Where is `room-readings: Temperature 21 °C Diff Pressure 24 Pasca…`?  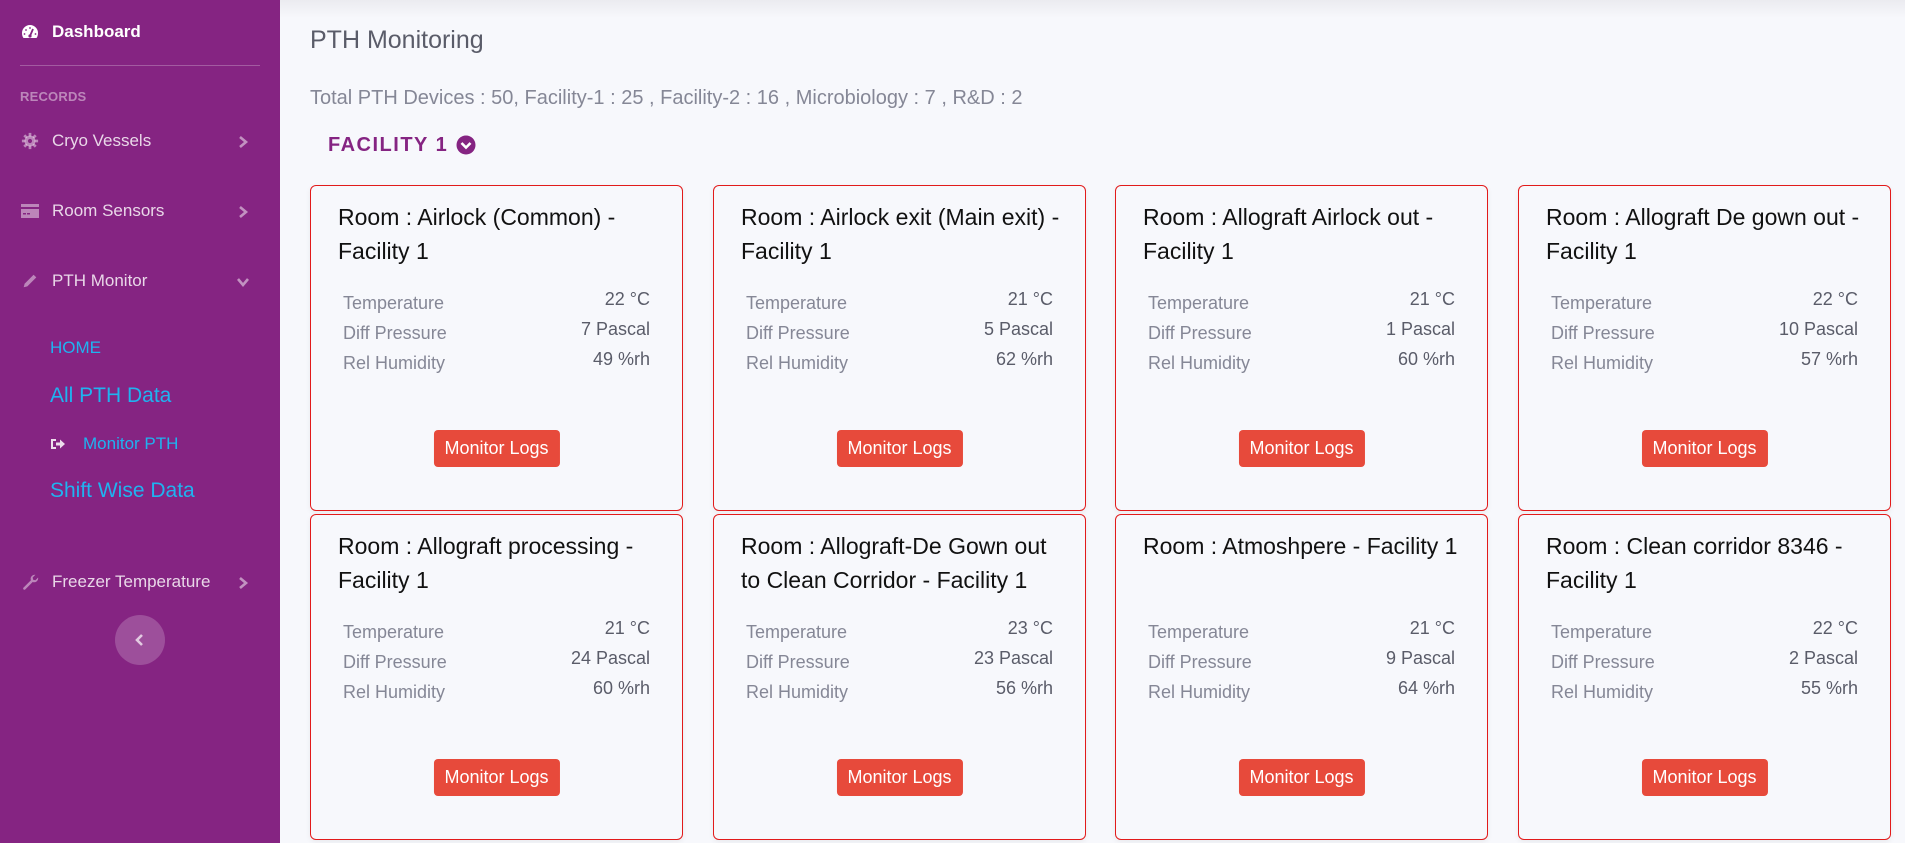 room-readings: Temperature 21 °C Diff Pressure 24 Pasca… is located at coordinates (496, 663).